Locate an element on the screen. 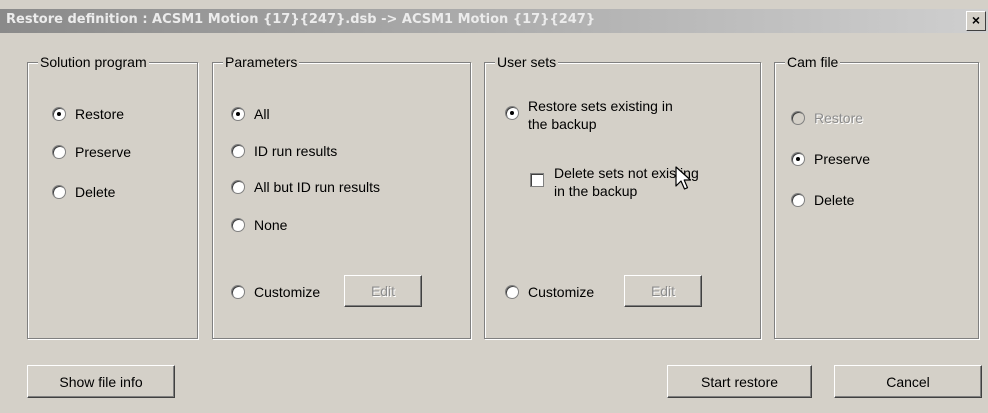  solution-preserve-radio: Preserve is located at coordinates (91, 152).